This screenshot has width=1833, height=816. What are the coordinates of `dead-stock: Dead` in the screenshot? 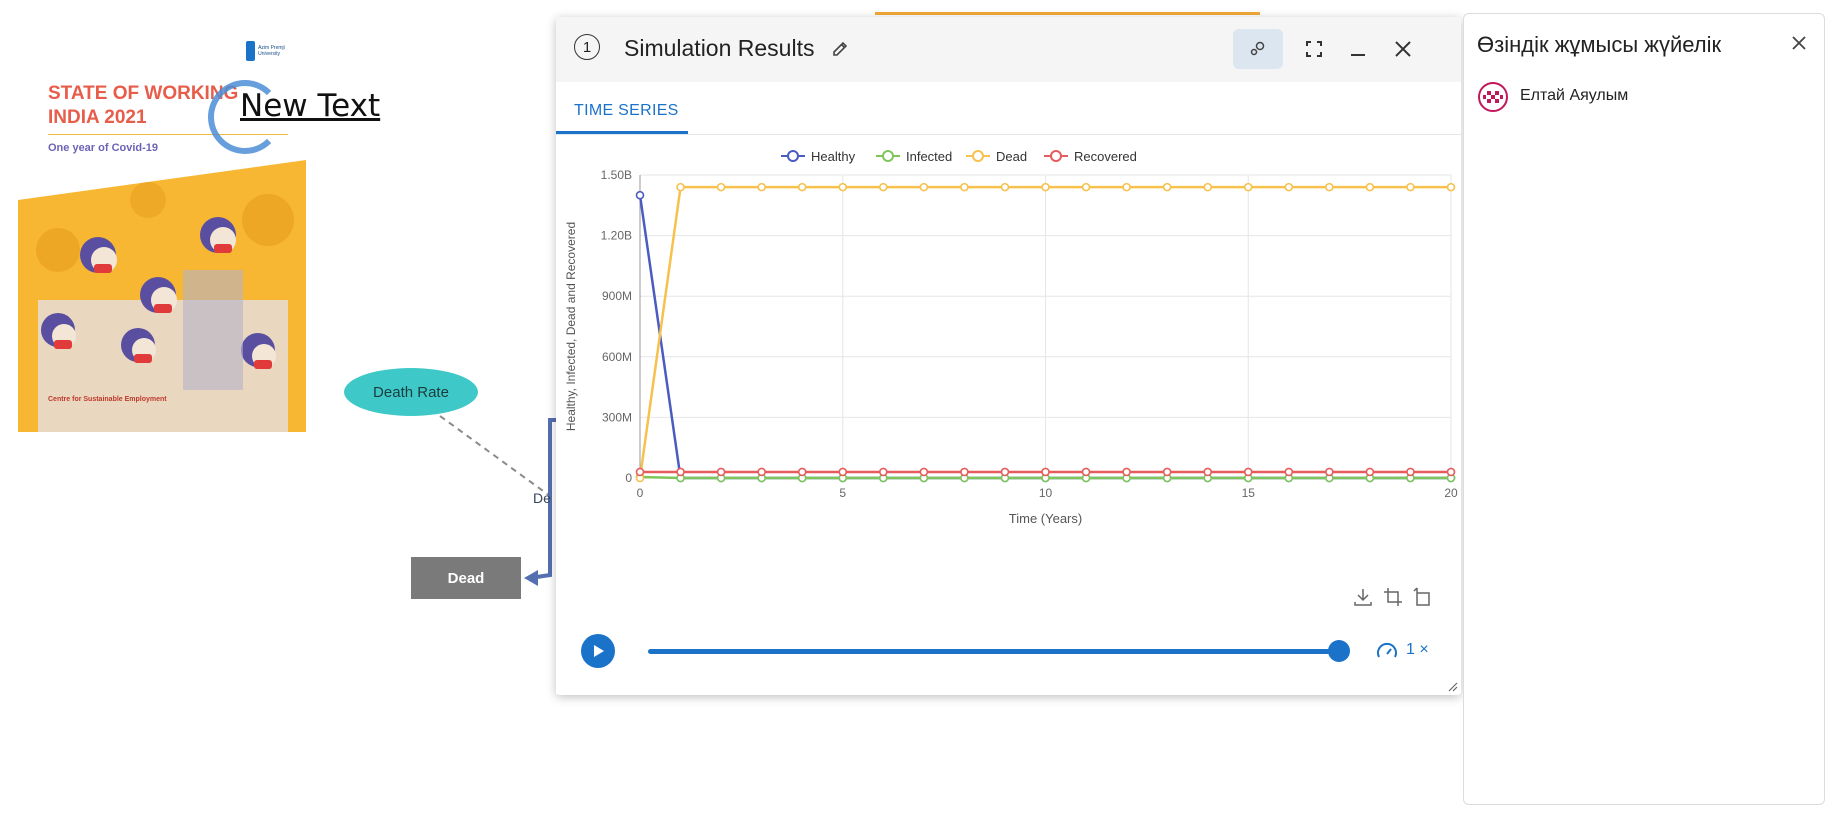 It's located at (466, 578).